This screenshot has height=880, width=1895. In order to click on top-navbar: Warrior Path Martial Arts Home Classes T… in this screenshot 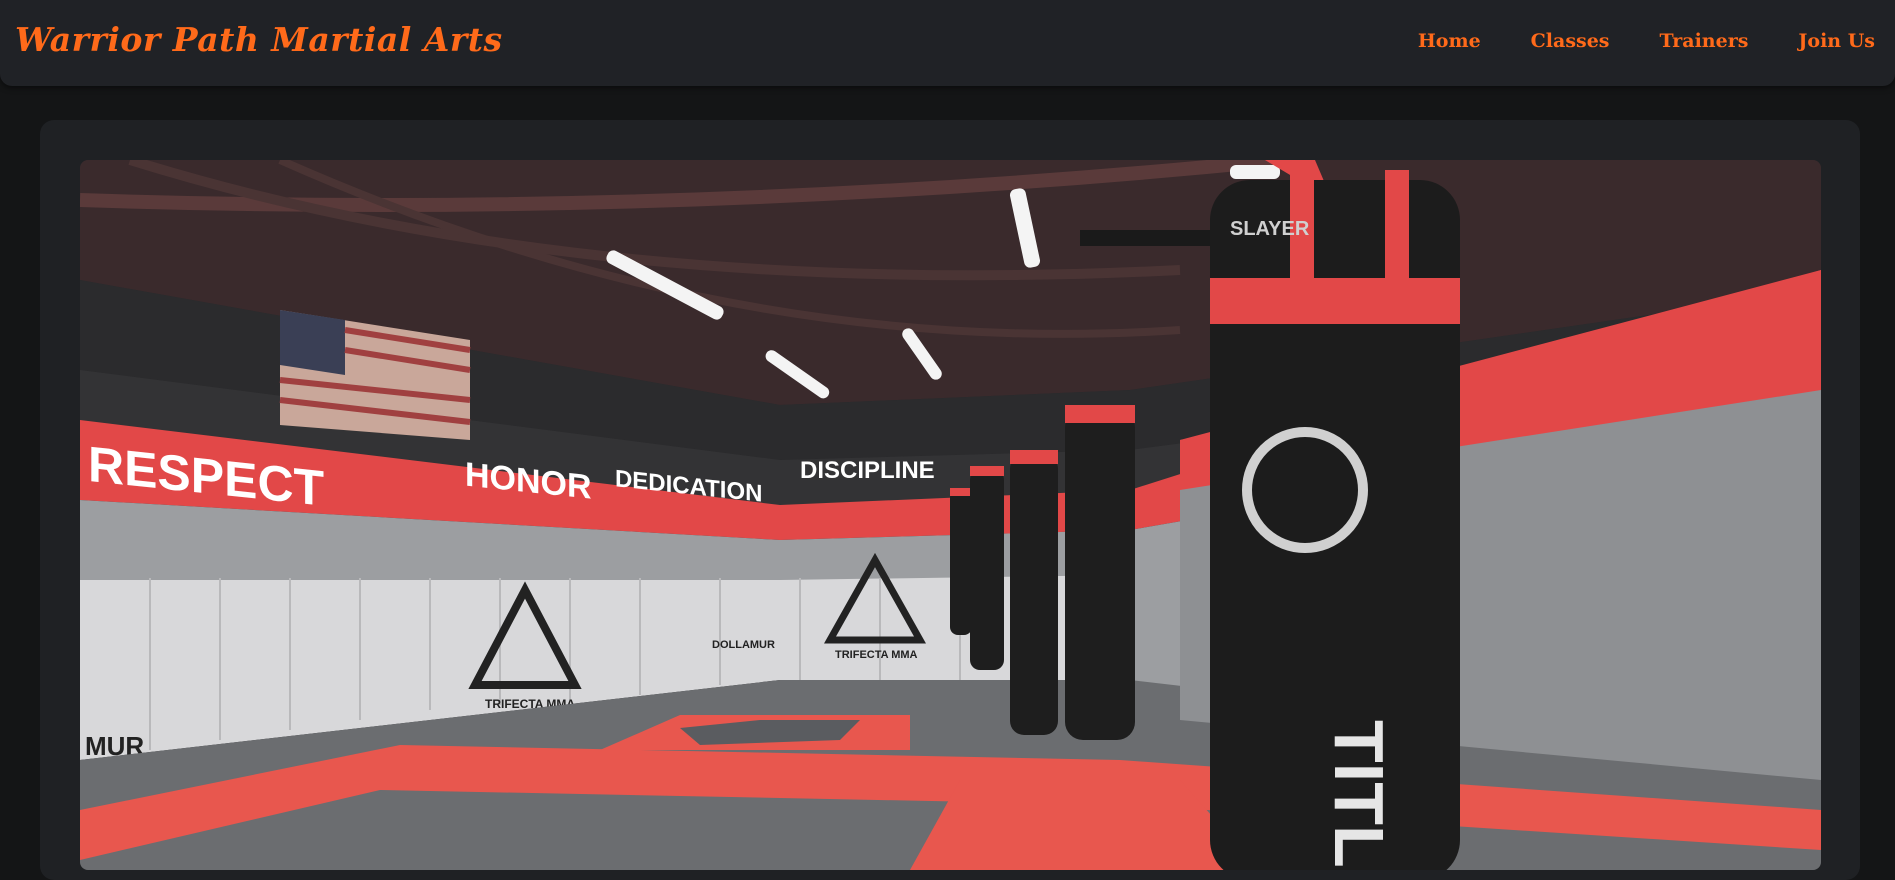, I will do `click(947, 43)`.